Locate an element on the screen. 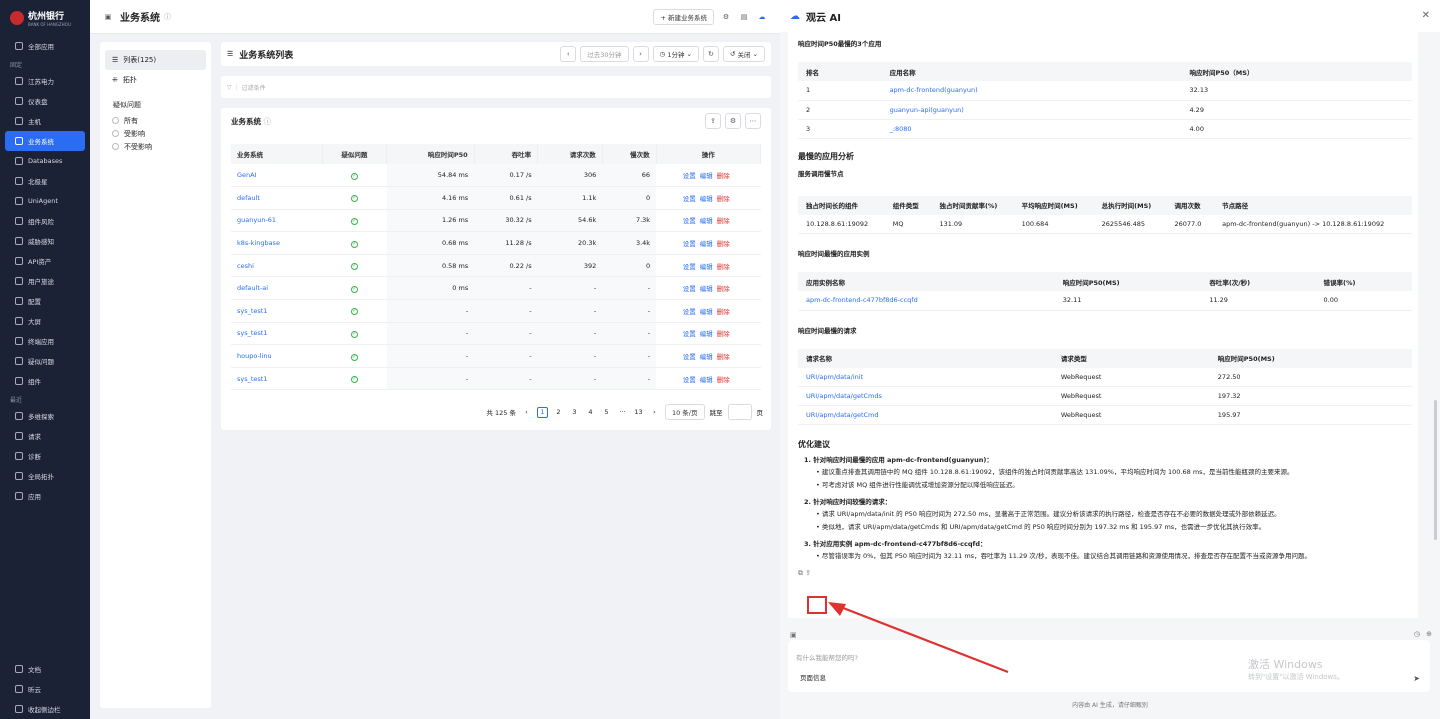 The height and width of the screenshot is (719, 1440). issue-option: 不受影响 is located at coordinates (155, 146).